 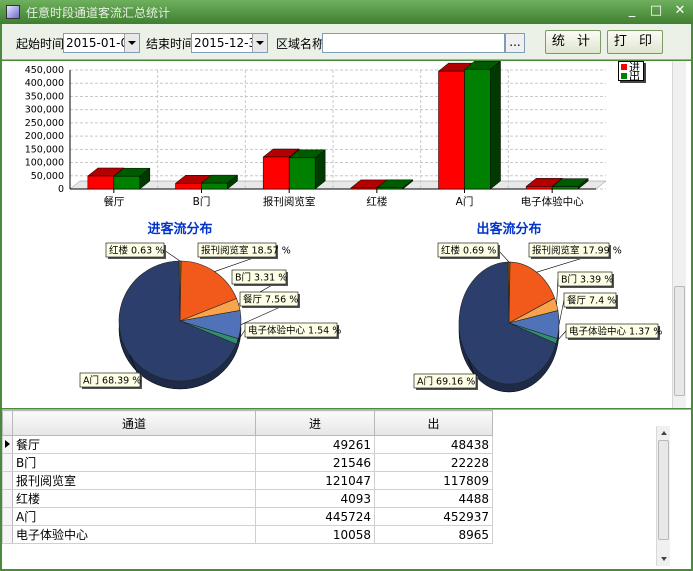 What do you see at coordinates (433, 423) in the screenshot?
I see `column-header-out: 出` at bounding box center [433, 423].